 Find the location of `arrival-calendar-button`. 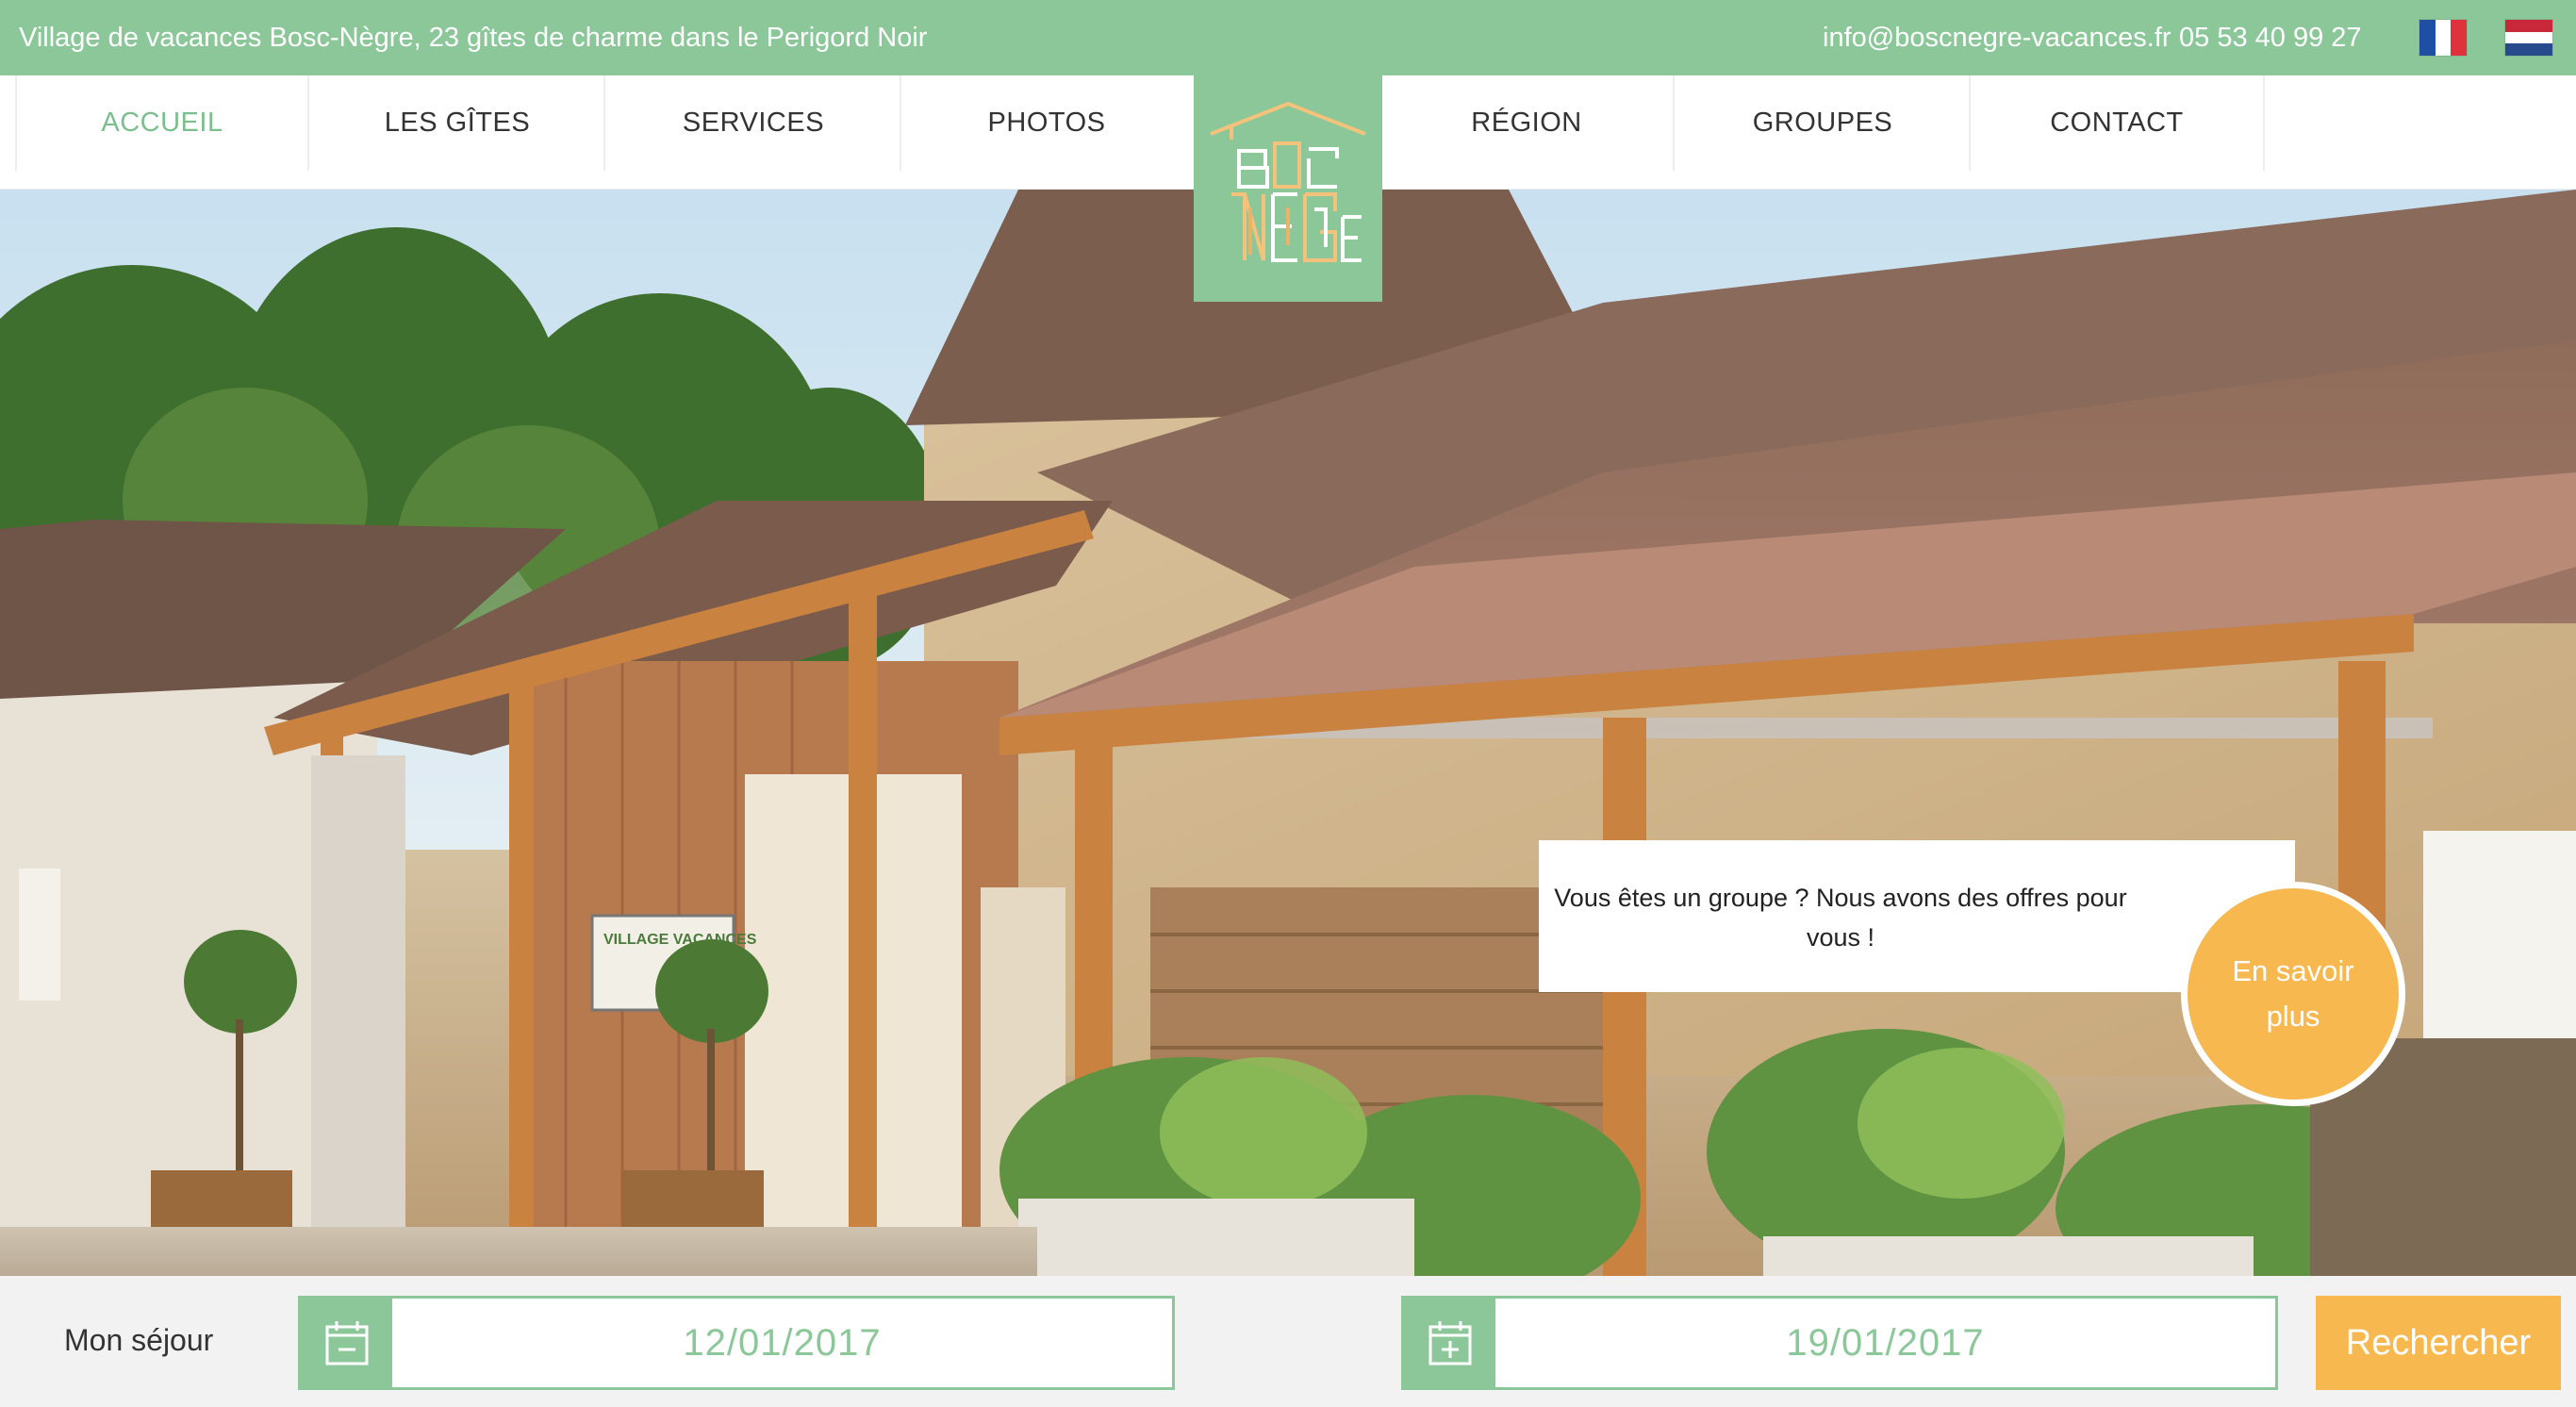

arrival-calendar-button is located at coordinates (346, 1343).